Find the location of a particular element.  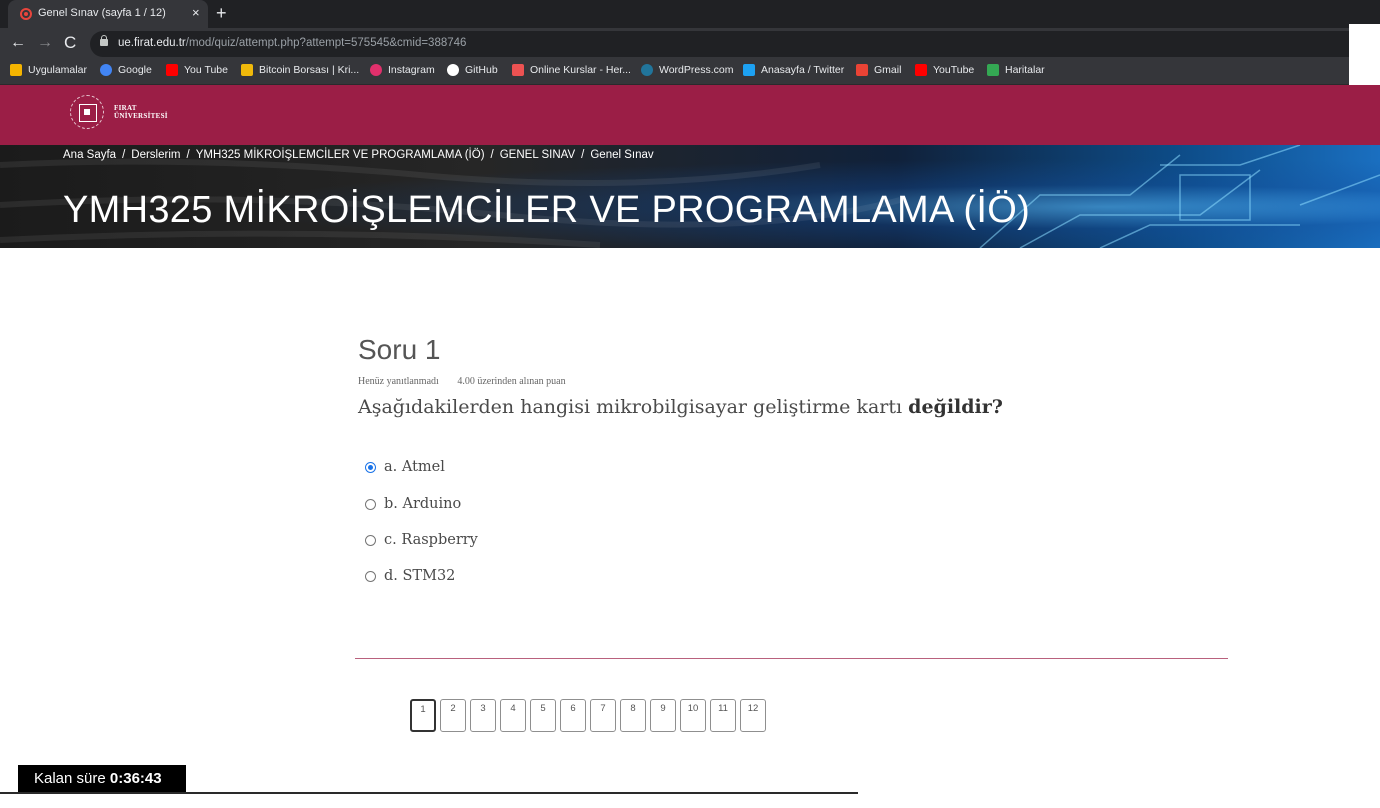

answer-option: a. Atmel is located at coordinates (405, 467).